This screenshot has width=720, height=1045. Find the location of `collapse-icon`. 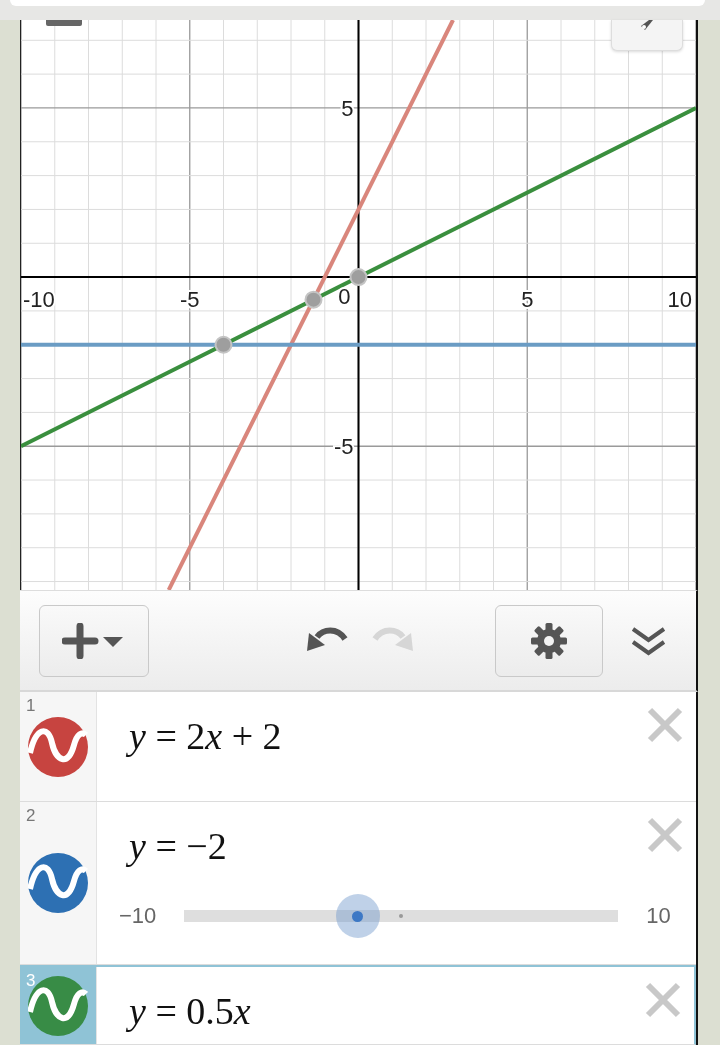

collapse-icon is located at coordinates (648, 640).